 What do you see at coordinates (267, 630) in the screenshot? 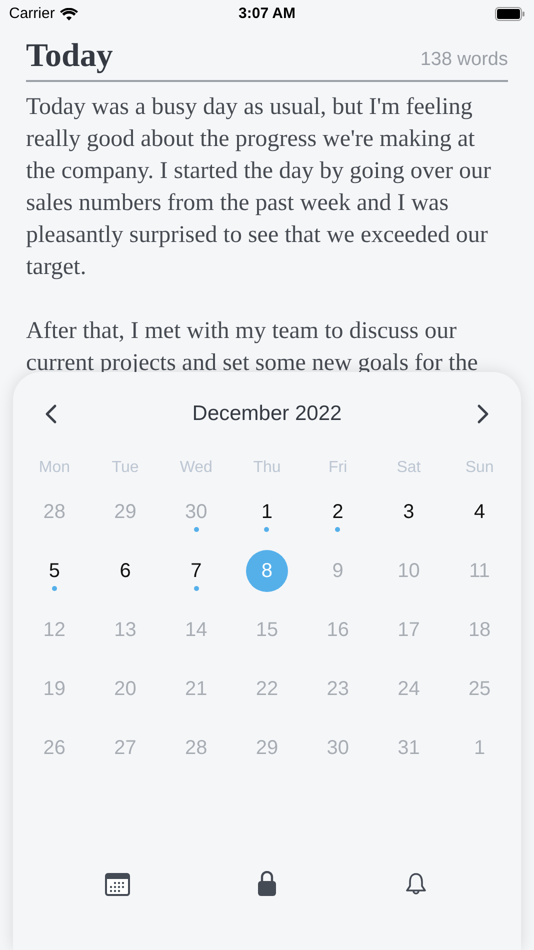
I see `calendar-day: 15` at bounding box center [267, 630].